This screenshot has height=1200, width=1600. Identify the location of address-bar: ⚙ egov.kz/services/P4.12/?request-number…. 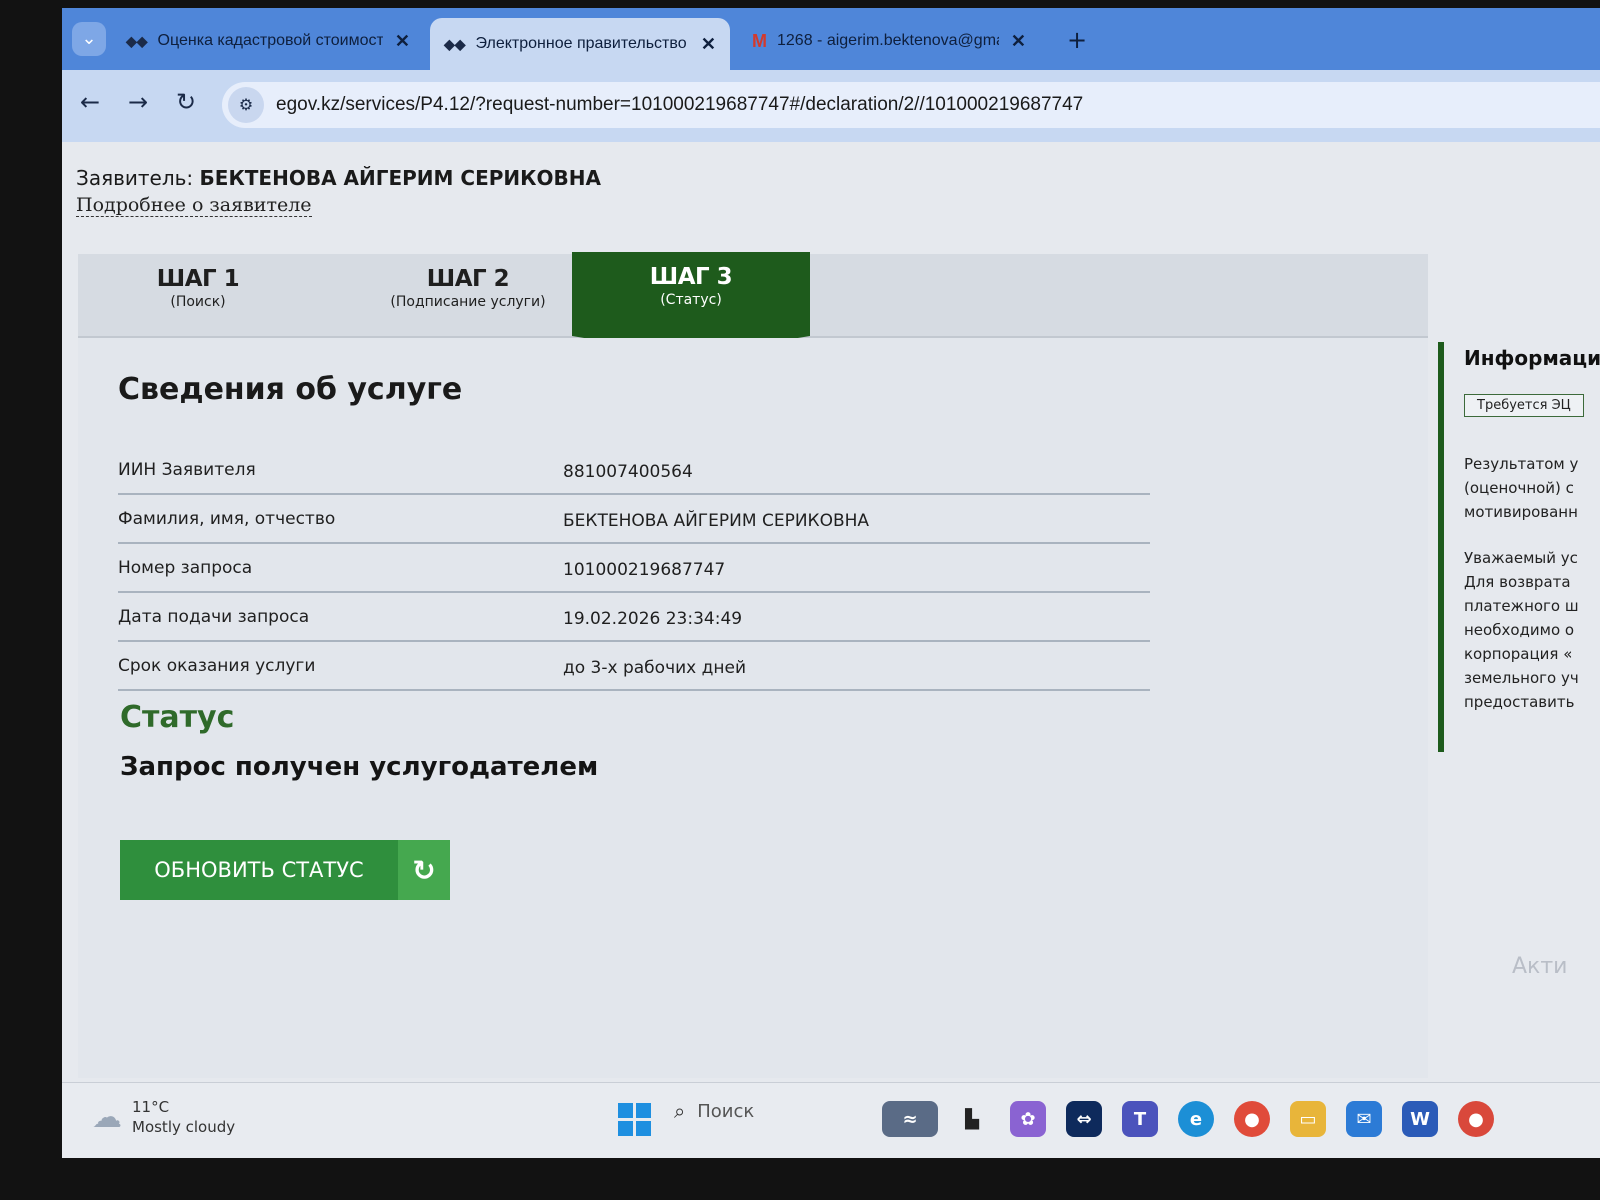
(911, 105).